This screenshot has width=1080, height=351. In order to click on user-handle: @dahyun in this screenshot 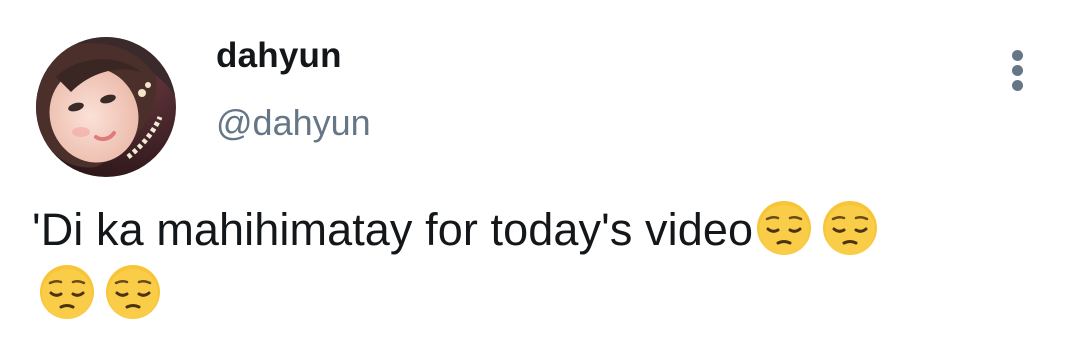, I will do `click(293, 123)`.